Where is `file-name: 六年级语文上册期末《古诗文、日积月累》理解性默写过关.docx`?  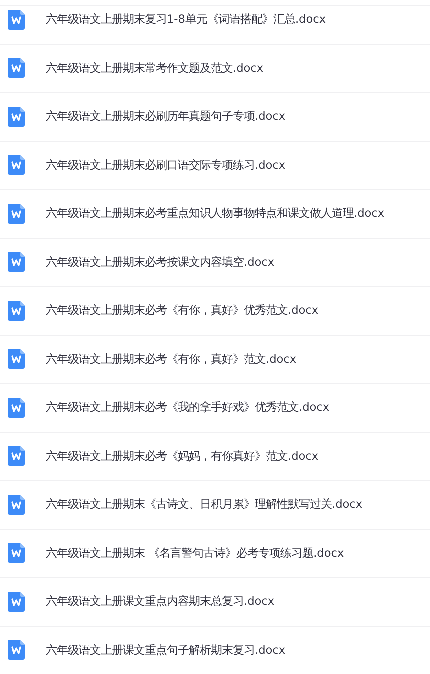
file-name: 六年级语文上册期末《古诗文、日积月累》理解性默写过关.docx is located at coordinates (204, 504).